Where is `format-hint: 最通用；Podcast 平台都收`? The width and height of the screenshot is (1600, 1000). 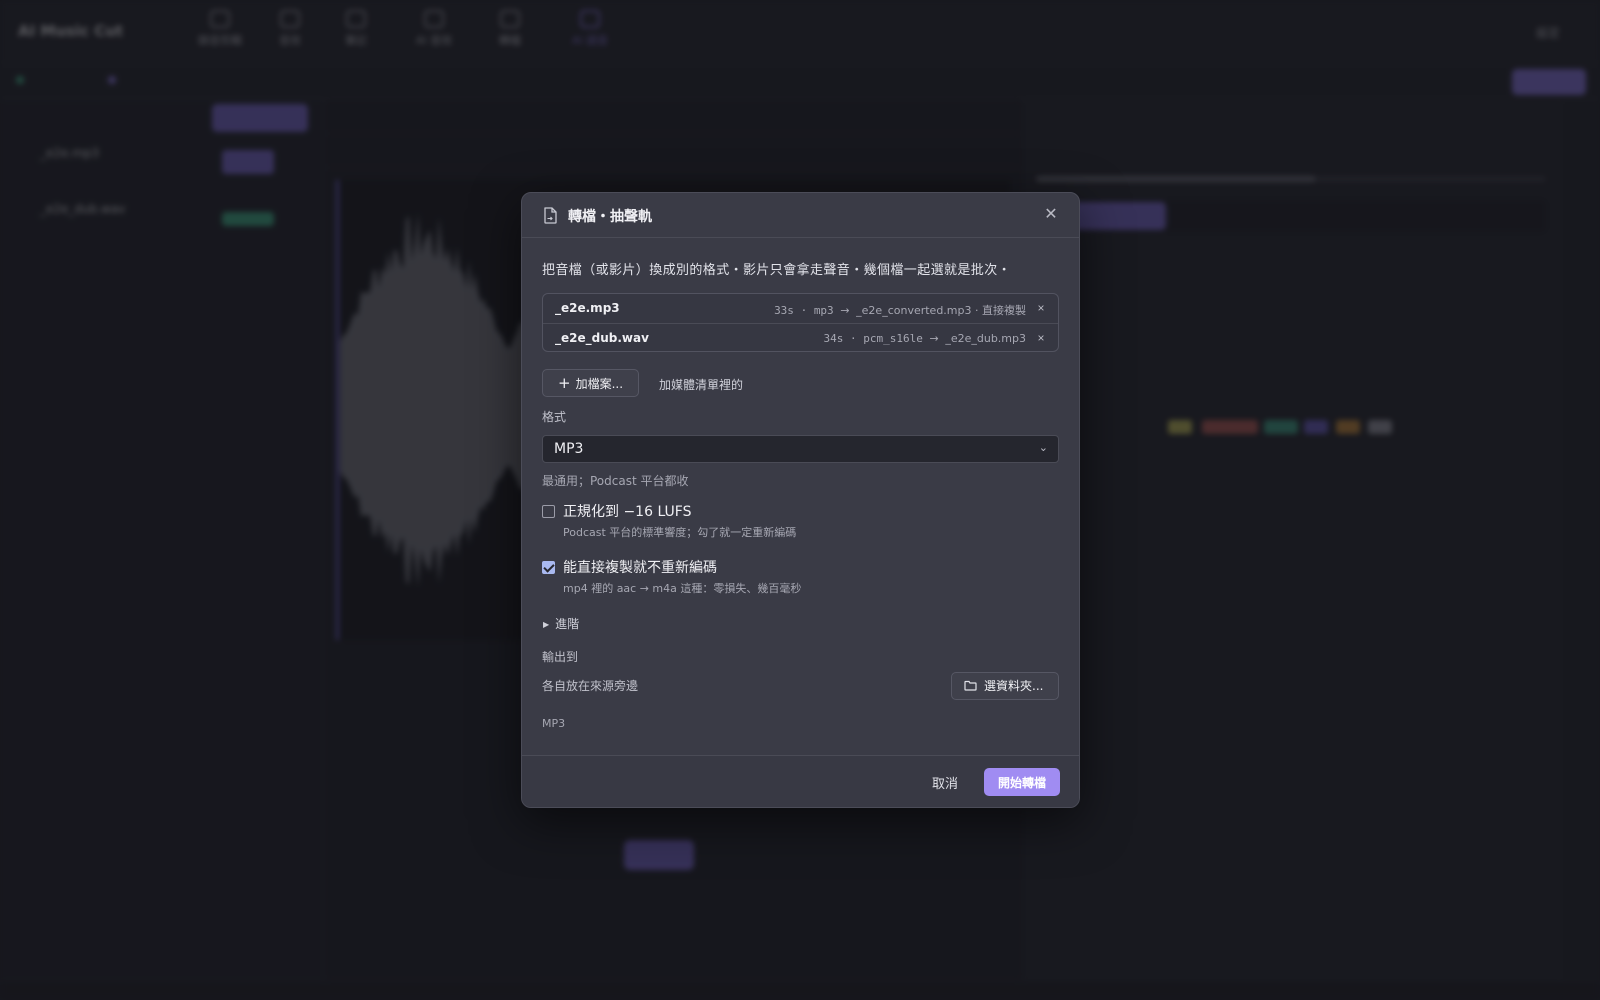
format-hint: 最通用；Podcast 平台都收 is located at coordinates (615, 481).